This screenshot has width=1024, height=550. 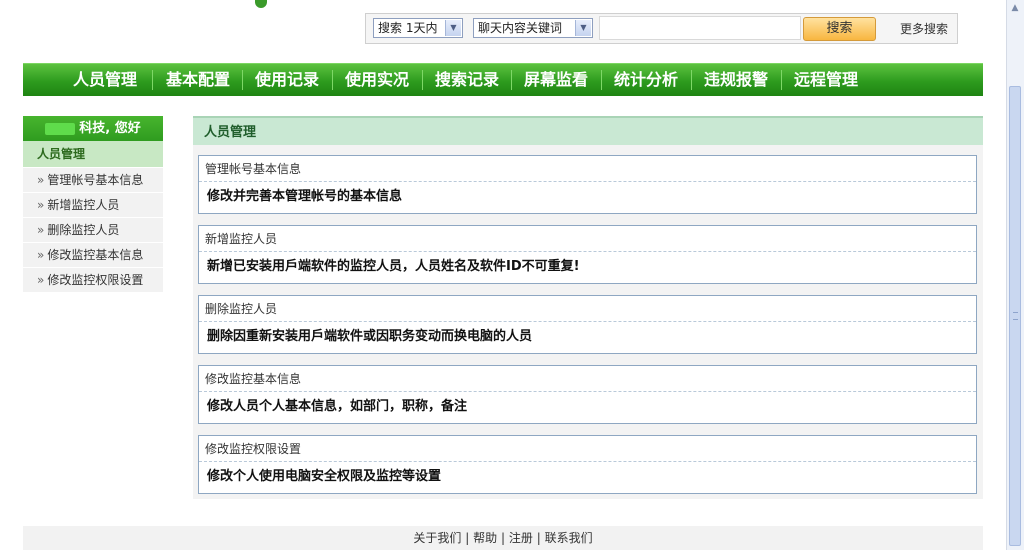 What do you see at coordinates (569, 538) in the screenshot?
I see `footer-link-contact: 联系我们` at bounding box center [569, 538].